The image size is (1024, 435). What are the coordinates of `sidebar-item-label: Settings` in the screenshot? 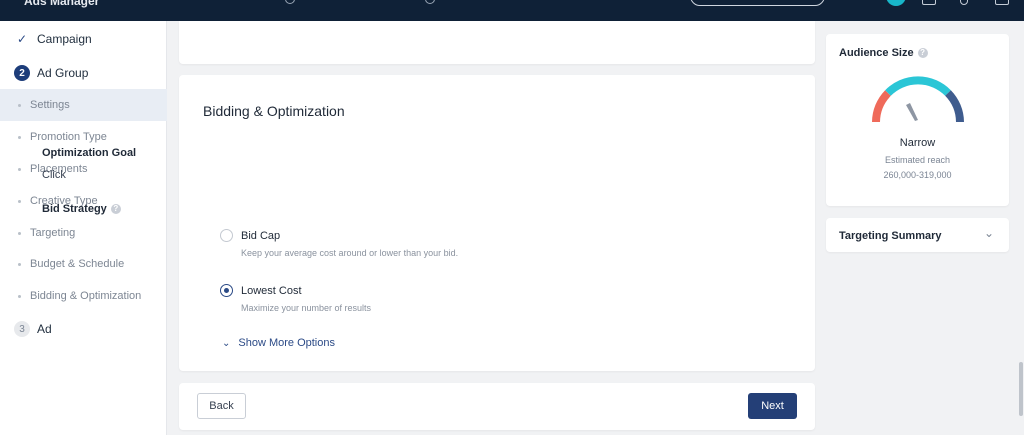 It's located at (50, 105).